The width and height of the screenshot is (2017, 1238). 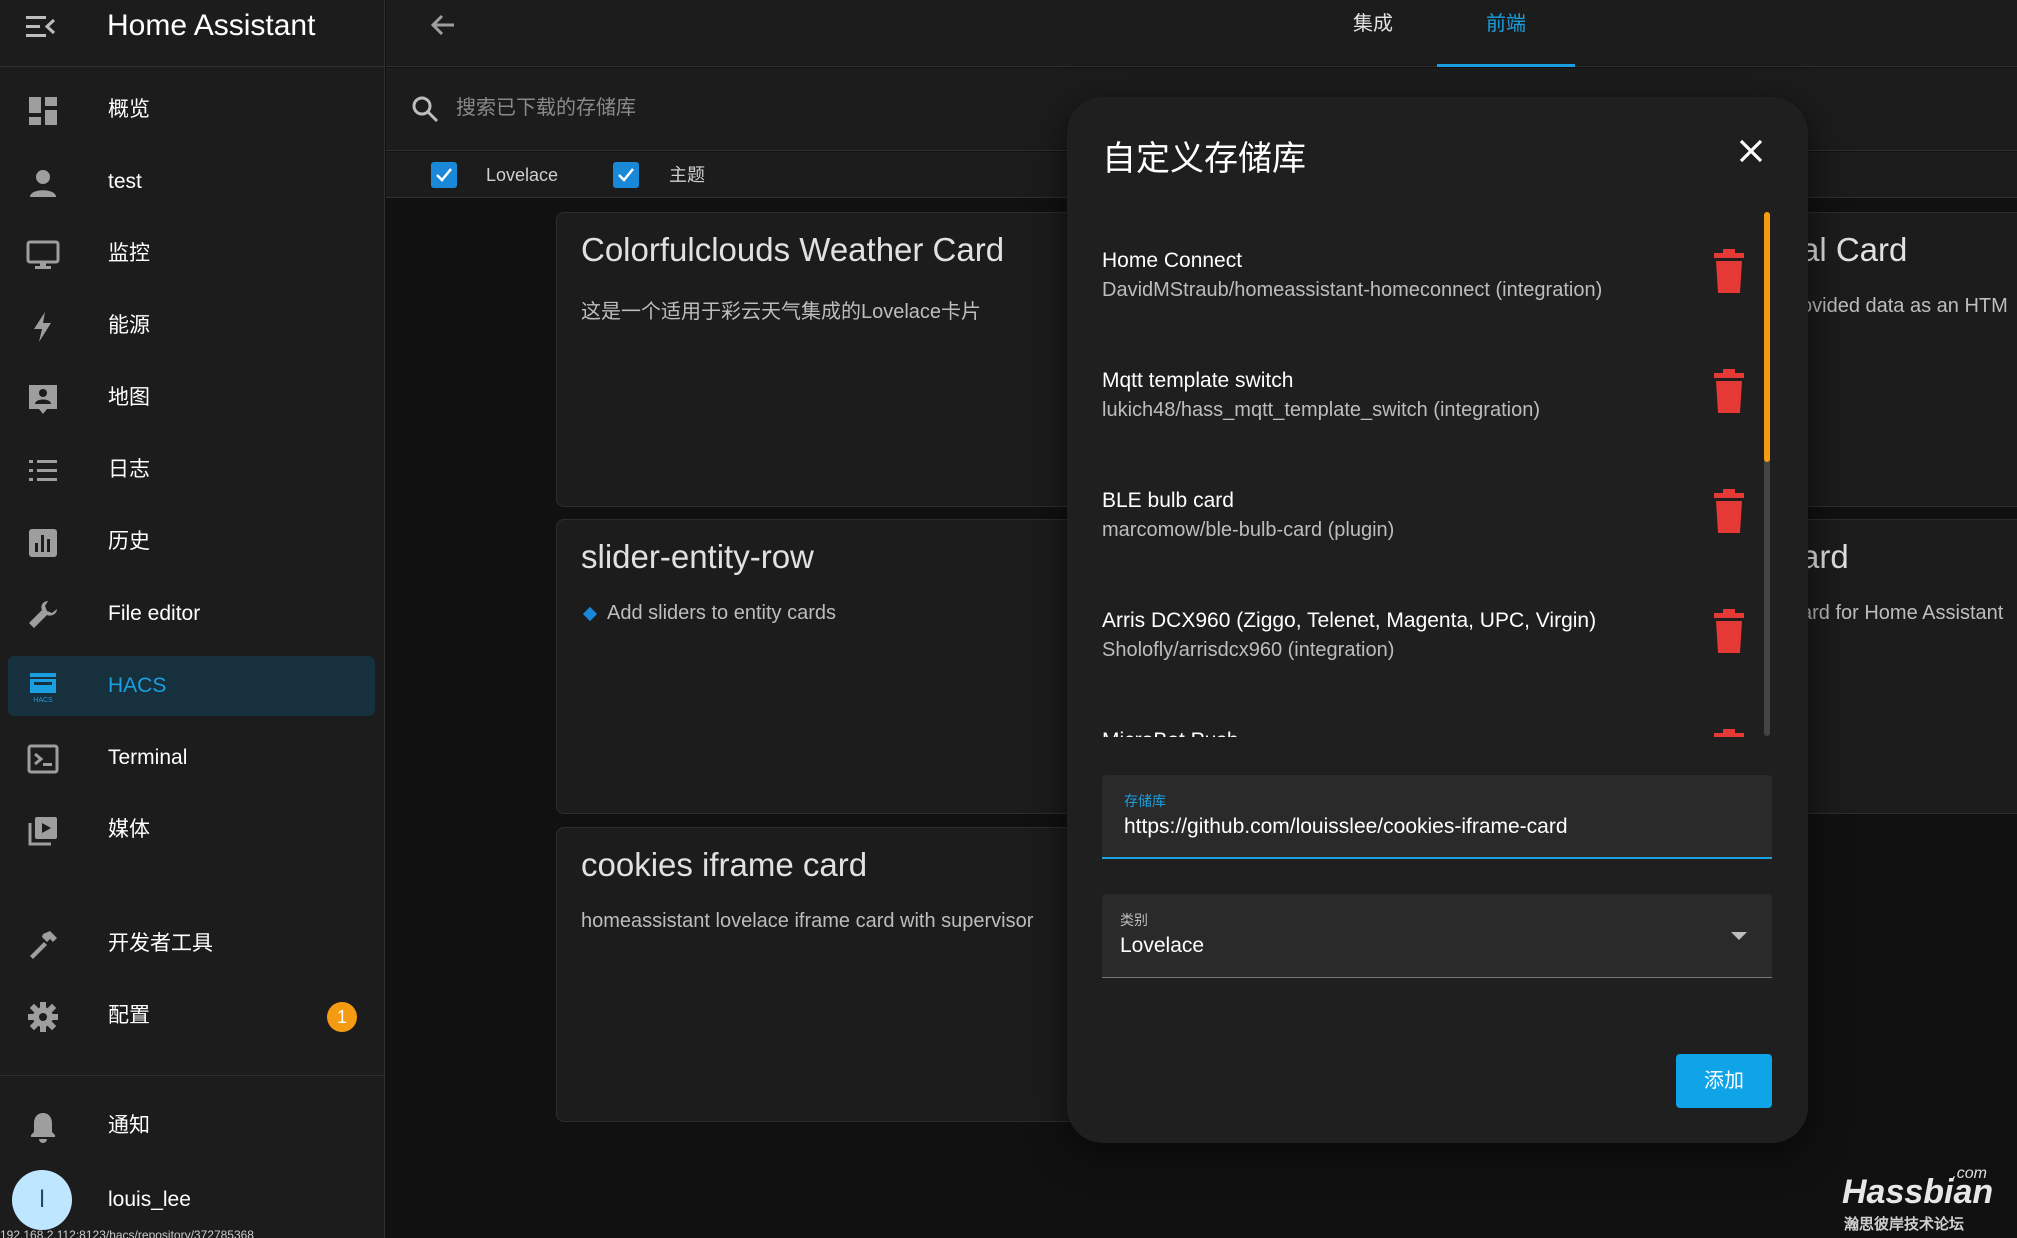 I want to click on sidebar-item-test: test, so click(x=191, y=182).